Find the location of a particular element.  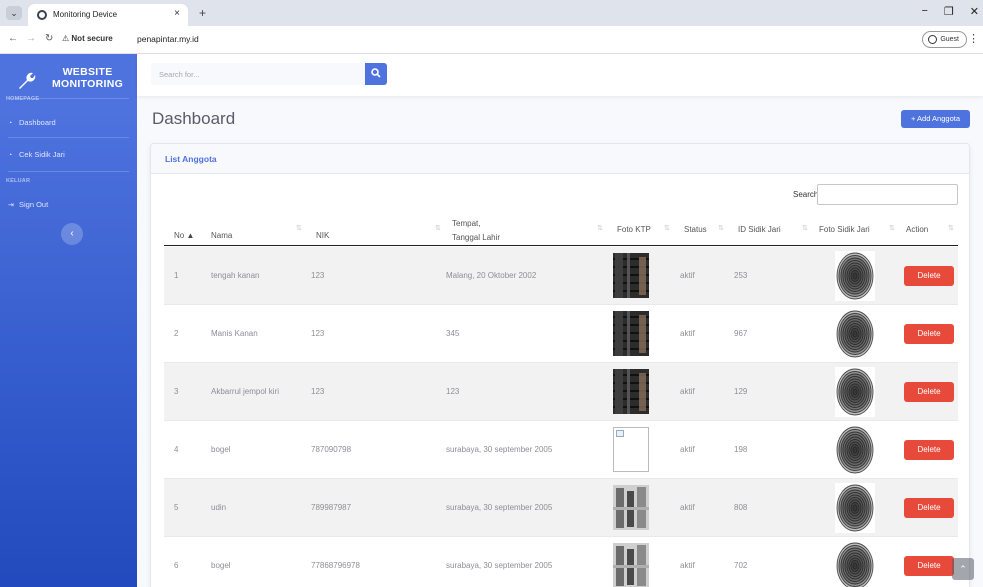

column-header-ttl: Tempat, Tanggal Lahir is located at coordinates (476, 230).